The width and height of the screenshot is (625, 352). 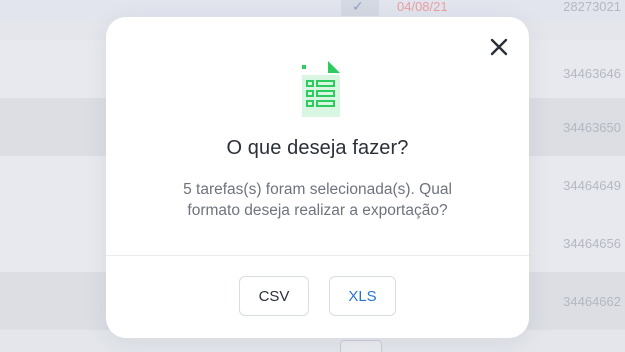 What do you see at coordinates (592, 73) in the screenshot?
I see `row-id: 34463646` at bounding box center [592, 73].